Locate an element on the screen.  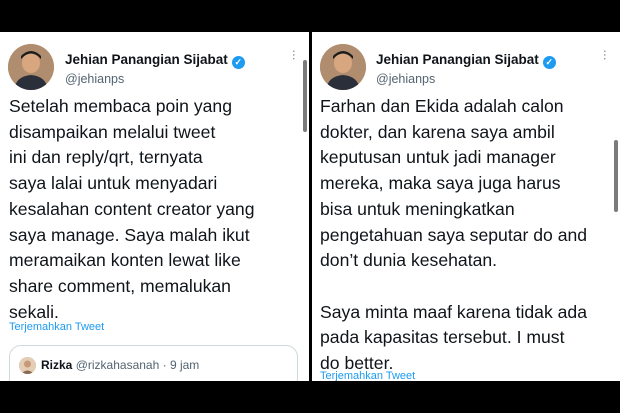
quoted-tweet-time: · 9 jam is located at coordinates (181, 365).